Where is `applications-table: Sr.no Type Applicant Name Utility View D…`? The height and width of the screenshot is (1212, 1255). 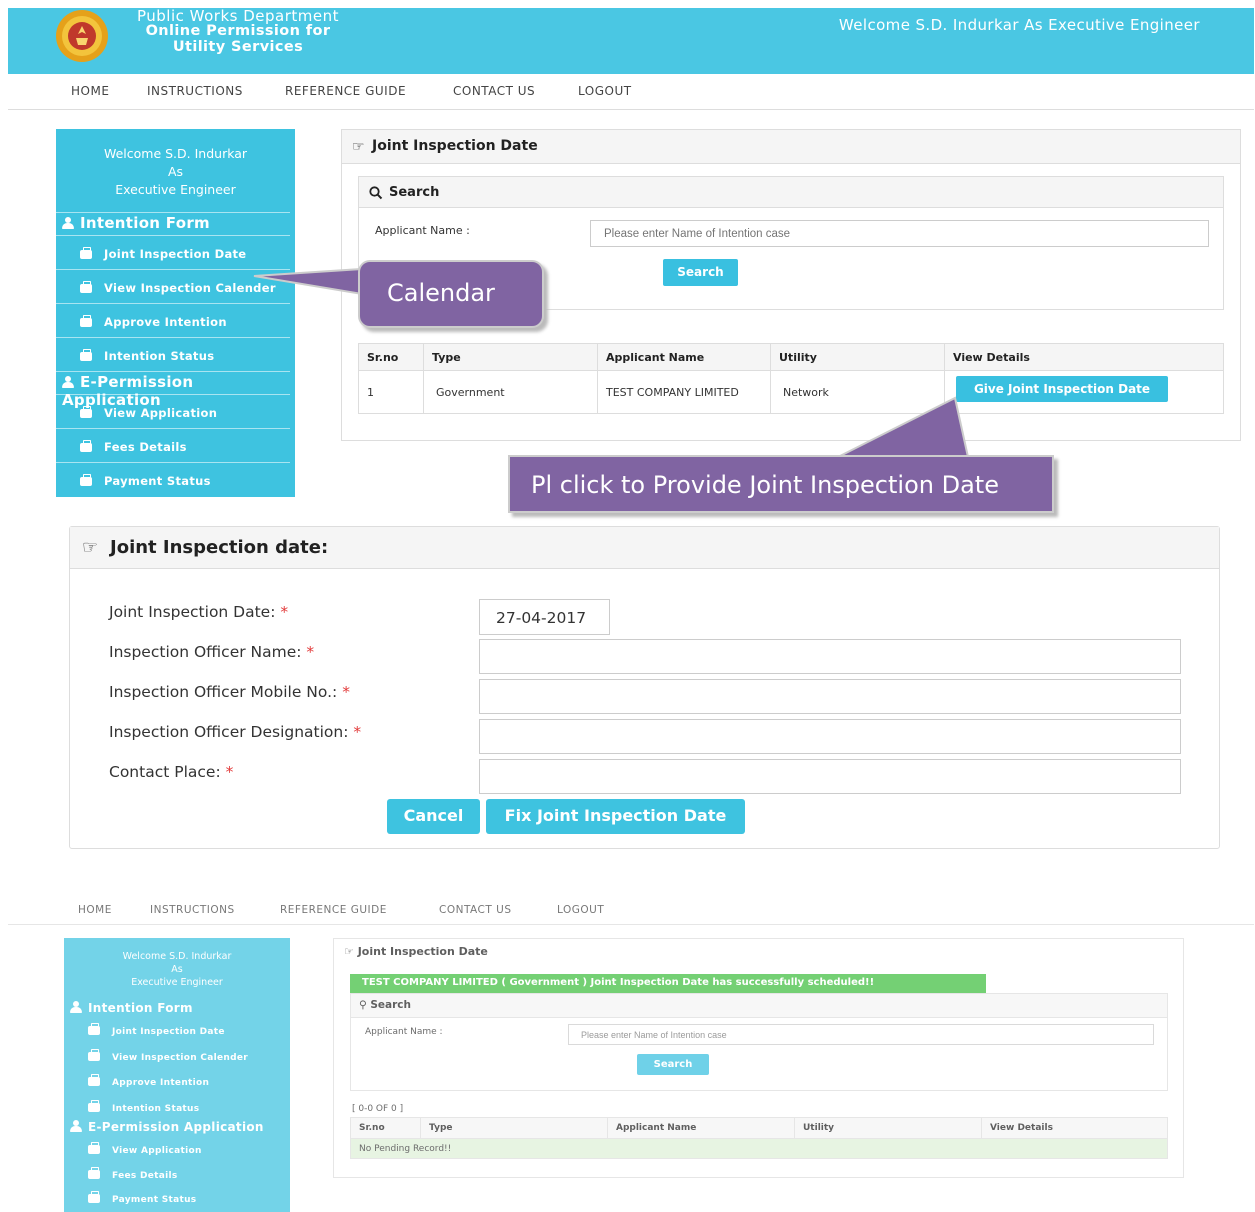 applications-table: Sr.no Type Applicant Name Utility View D… is located at coordinates (791, 378).